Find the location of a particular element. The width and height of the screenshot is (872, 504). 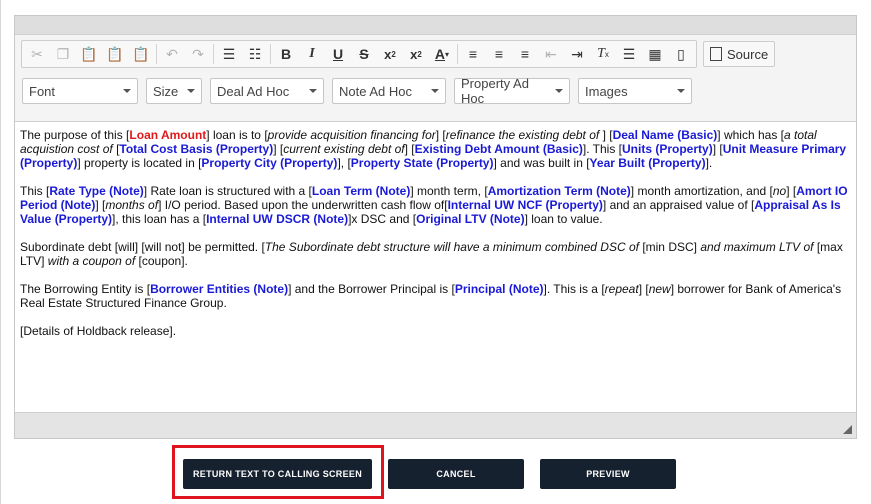

bulleted-list-icon: ☷ is located at coordinates (255, 54).